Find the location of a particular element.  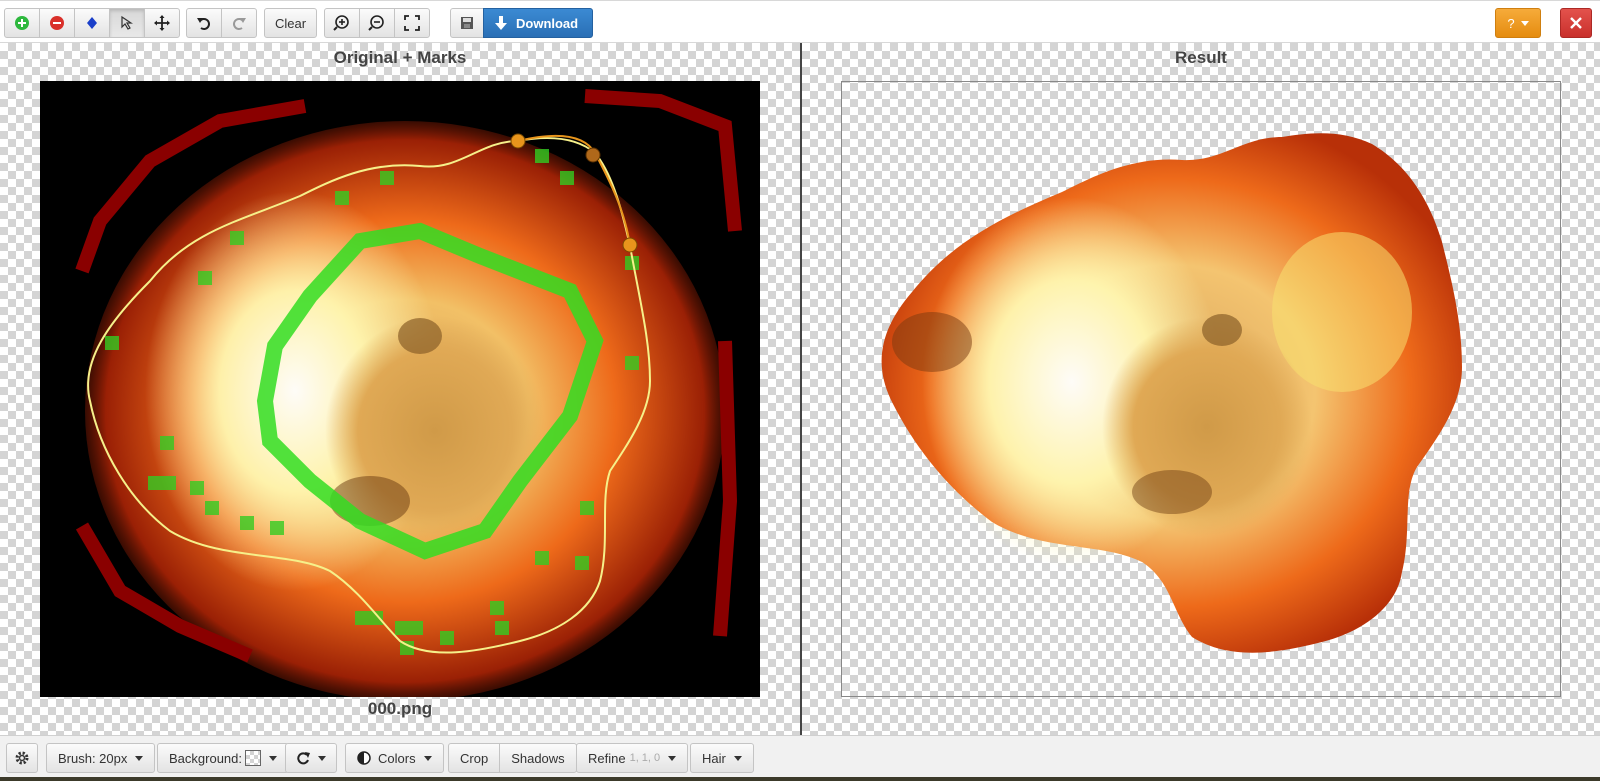

remove-icon is located at coordinates (57, 23).